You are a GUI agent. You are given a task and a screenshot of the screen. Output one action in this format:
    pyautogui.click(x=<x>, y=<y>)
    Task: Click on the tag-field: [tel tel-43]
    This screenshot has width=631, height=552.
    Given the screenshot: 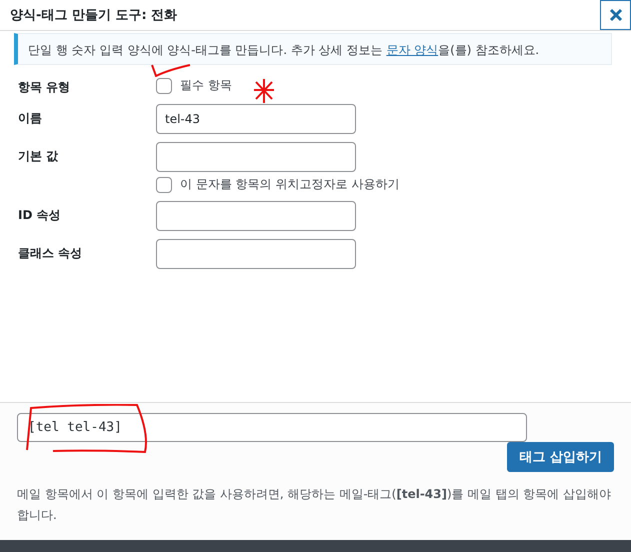 What is the action you would take?
    pyautogui.click(x=272, y=427)
    